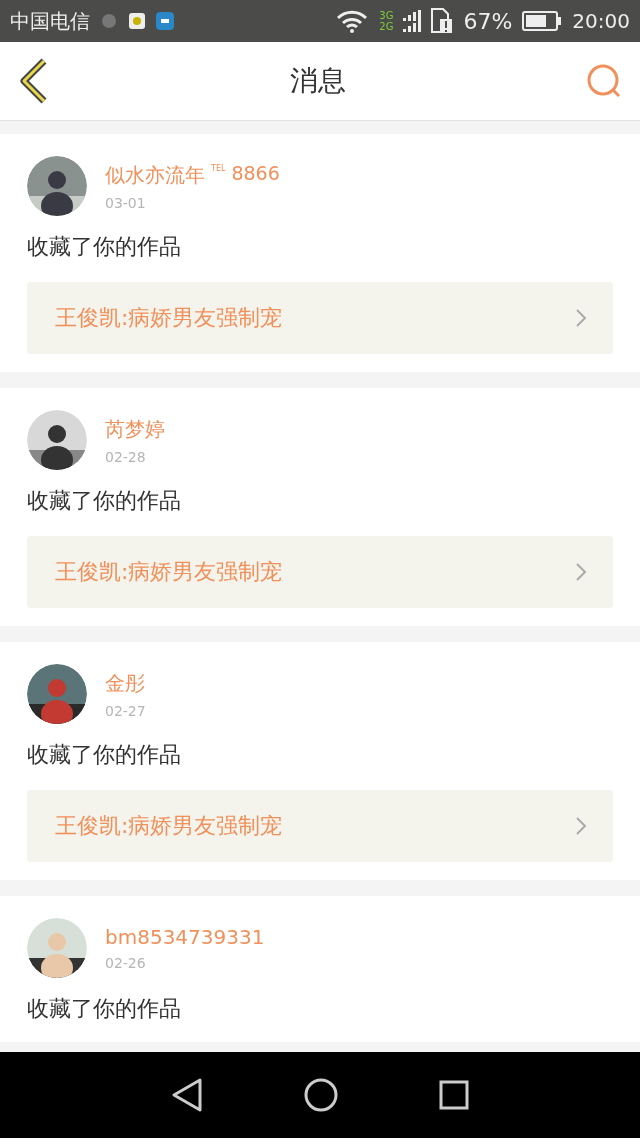 This screenshot has width=640, height=1138. I want to click on battery-icon, so click(542, 21).